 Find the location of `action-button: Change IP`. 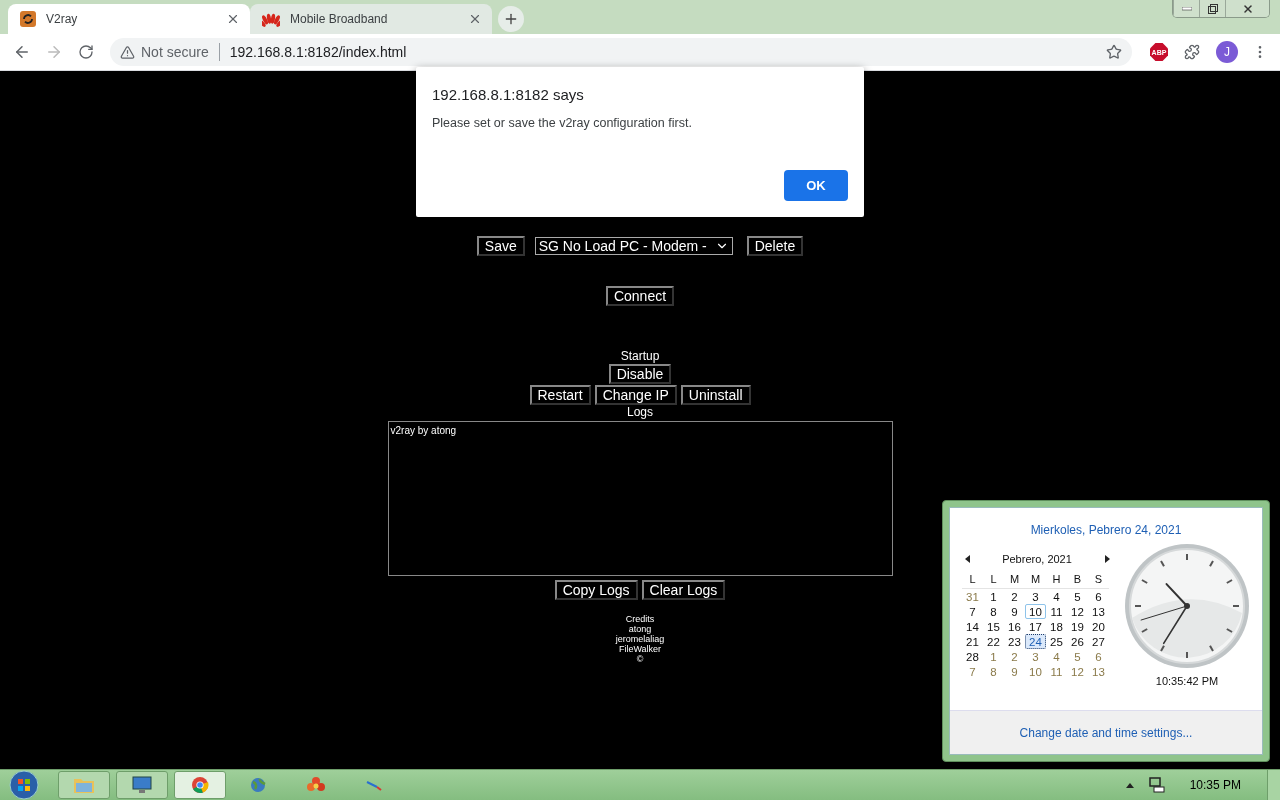

action-button: Change IP is located at coordinates (635, 395).